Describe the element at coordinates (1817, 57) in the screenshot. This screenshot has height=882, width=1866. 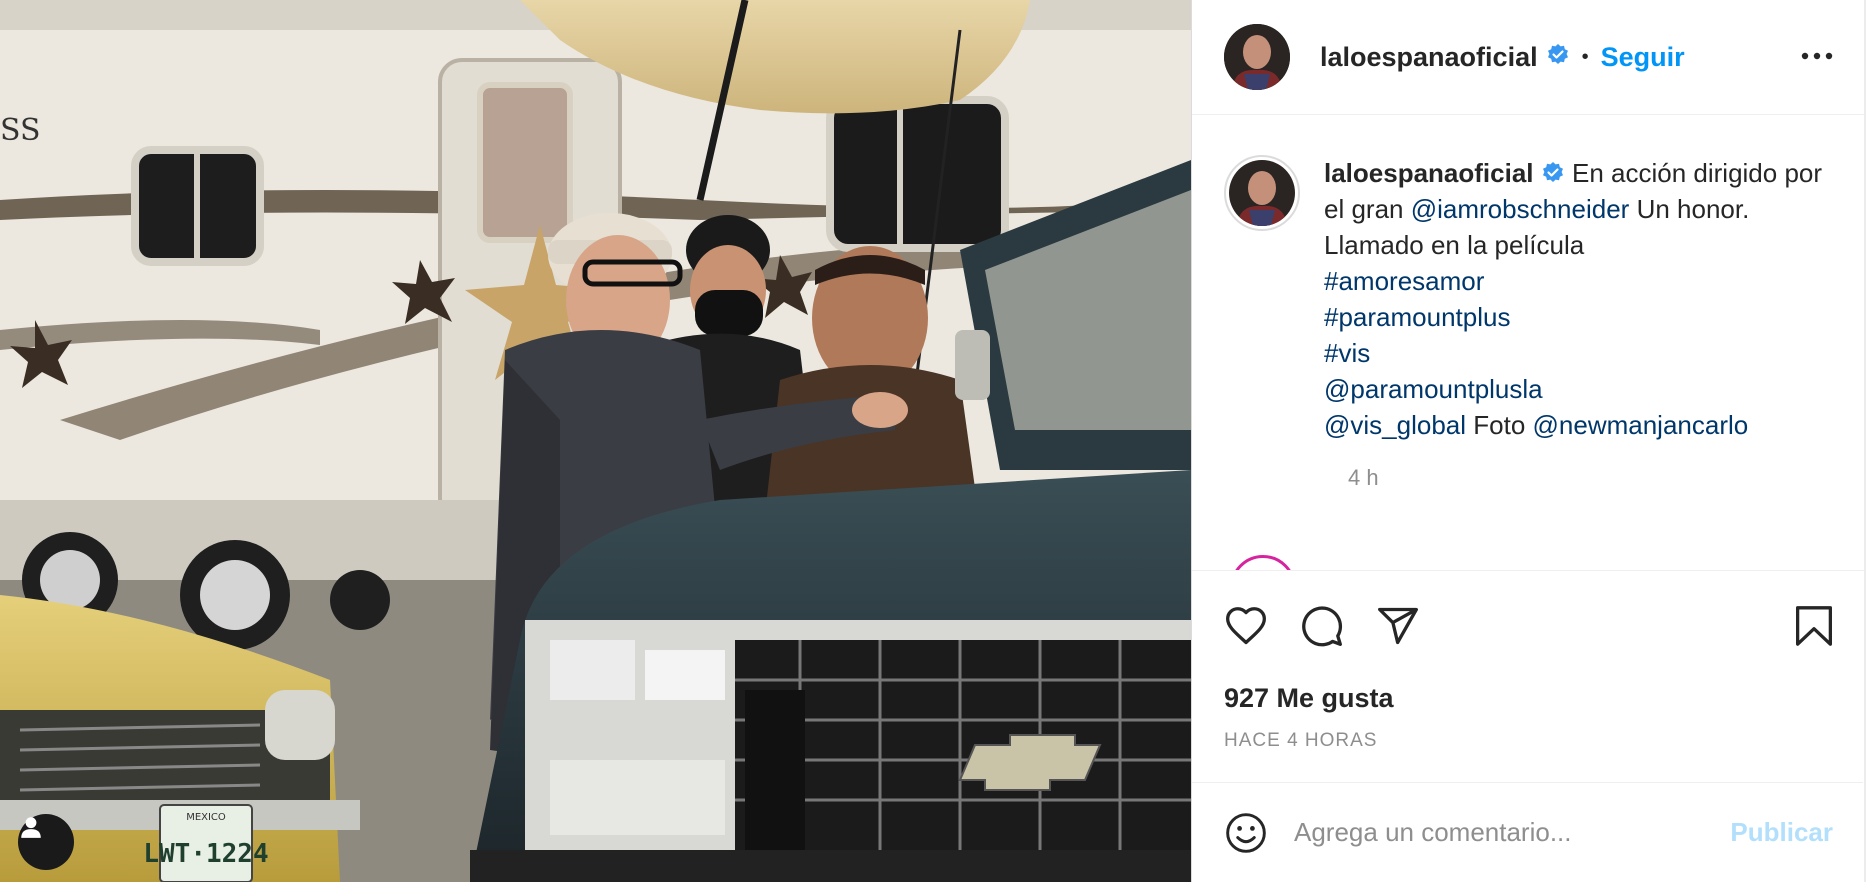
I see `more-options-icon` at that location.